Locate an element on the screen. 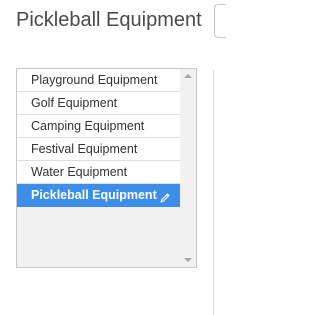  list-item-camping-equipment: Camping Equipment is located at coordinates (98, 126).